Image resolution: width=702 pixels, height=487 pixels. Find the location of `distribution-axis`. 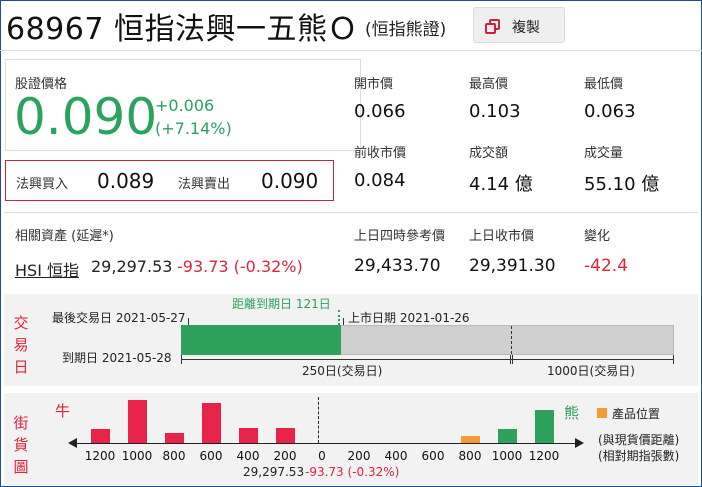

distribution-axis is located at coordinates (326, 443).